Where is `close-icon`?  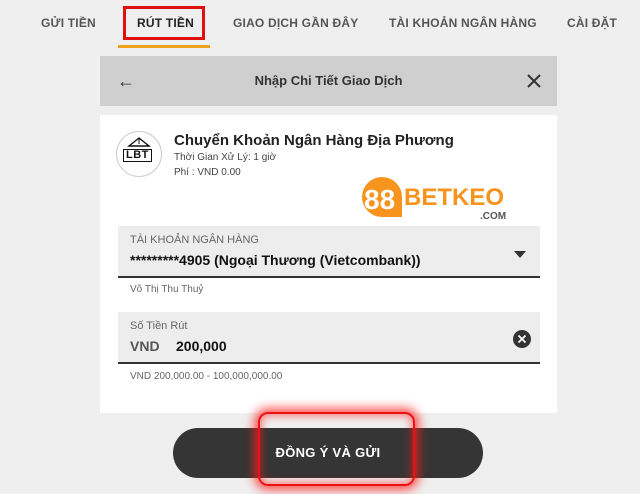 close-icon is located at coordinates (534, 81).